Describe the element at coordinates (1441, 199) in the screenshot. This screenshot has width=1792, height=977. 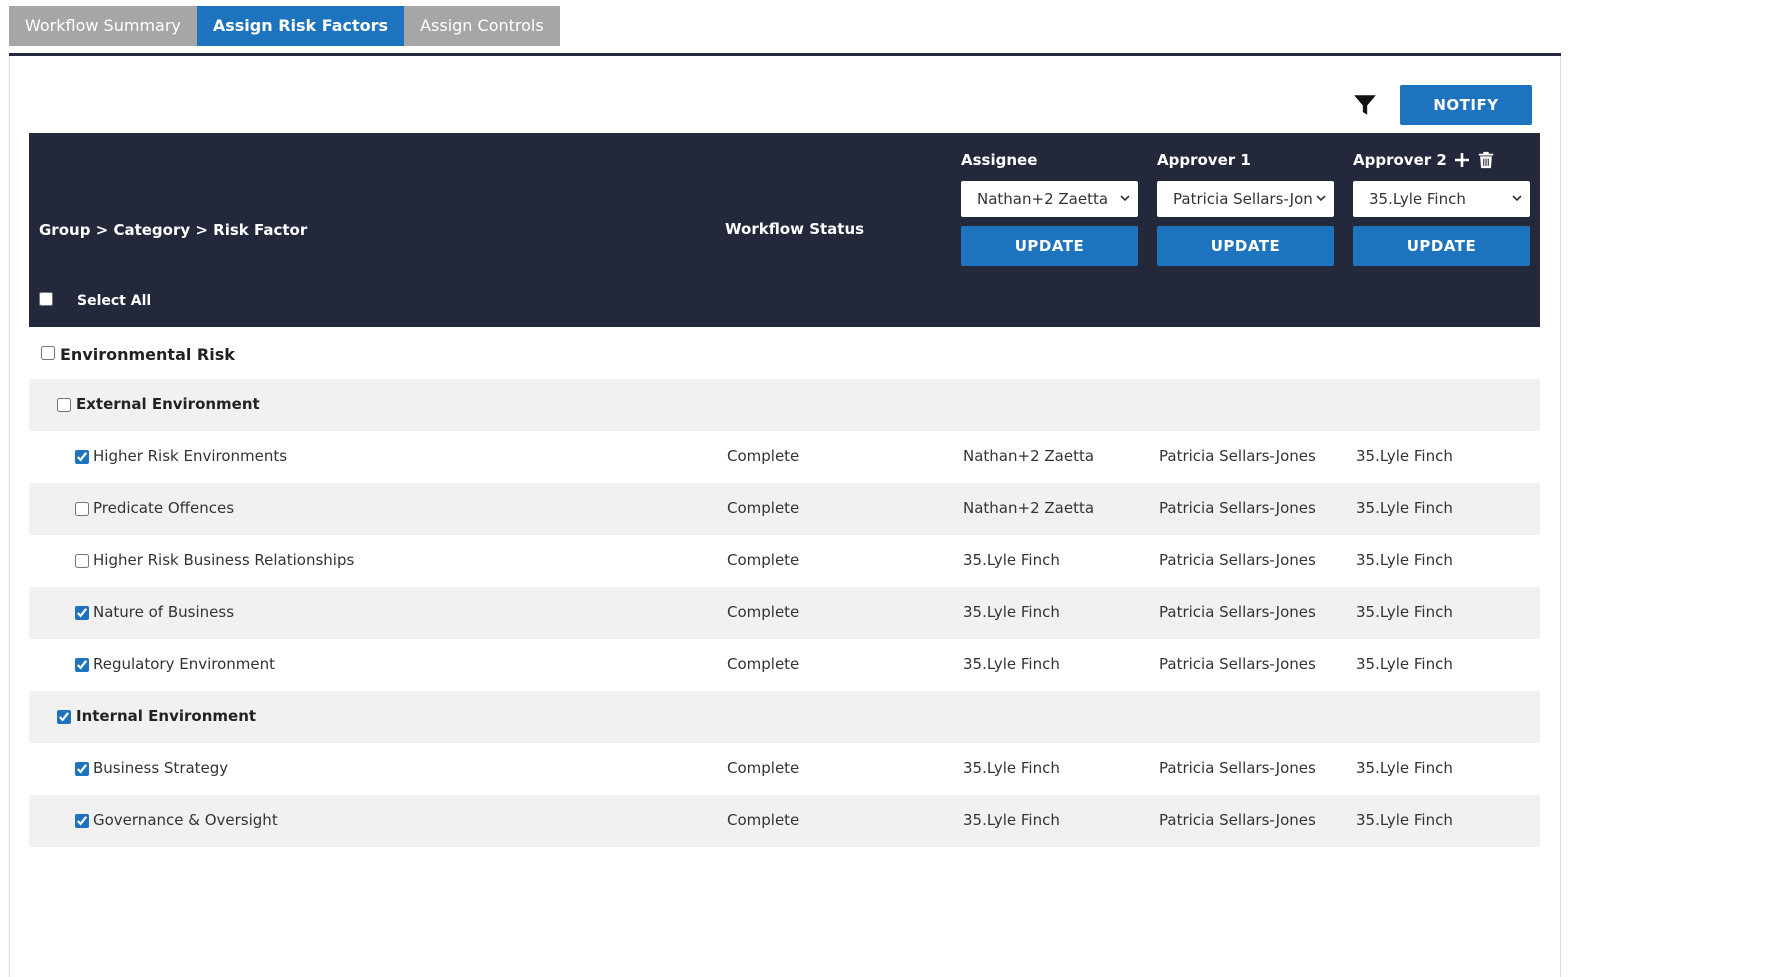
I see `approver2-select: 35.Lyle Finch` at that location.